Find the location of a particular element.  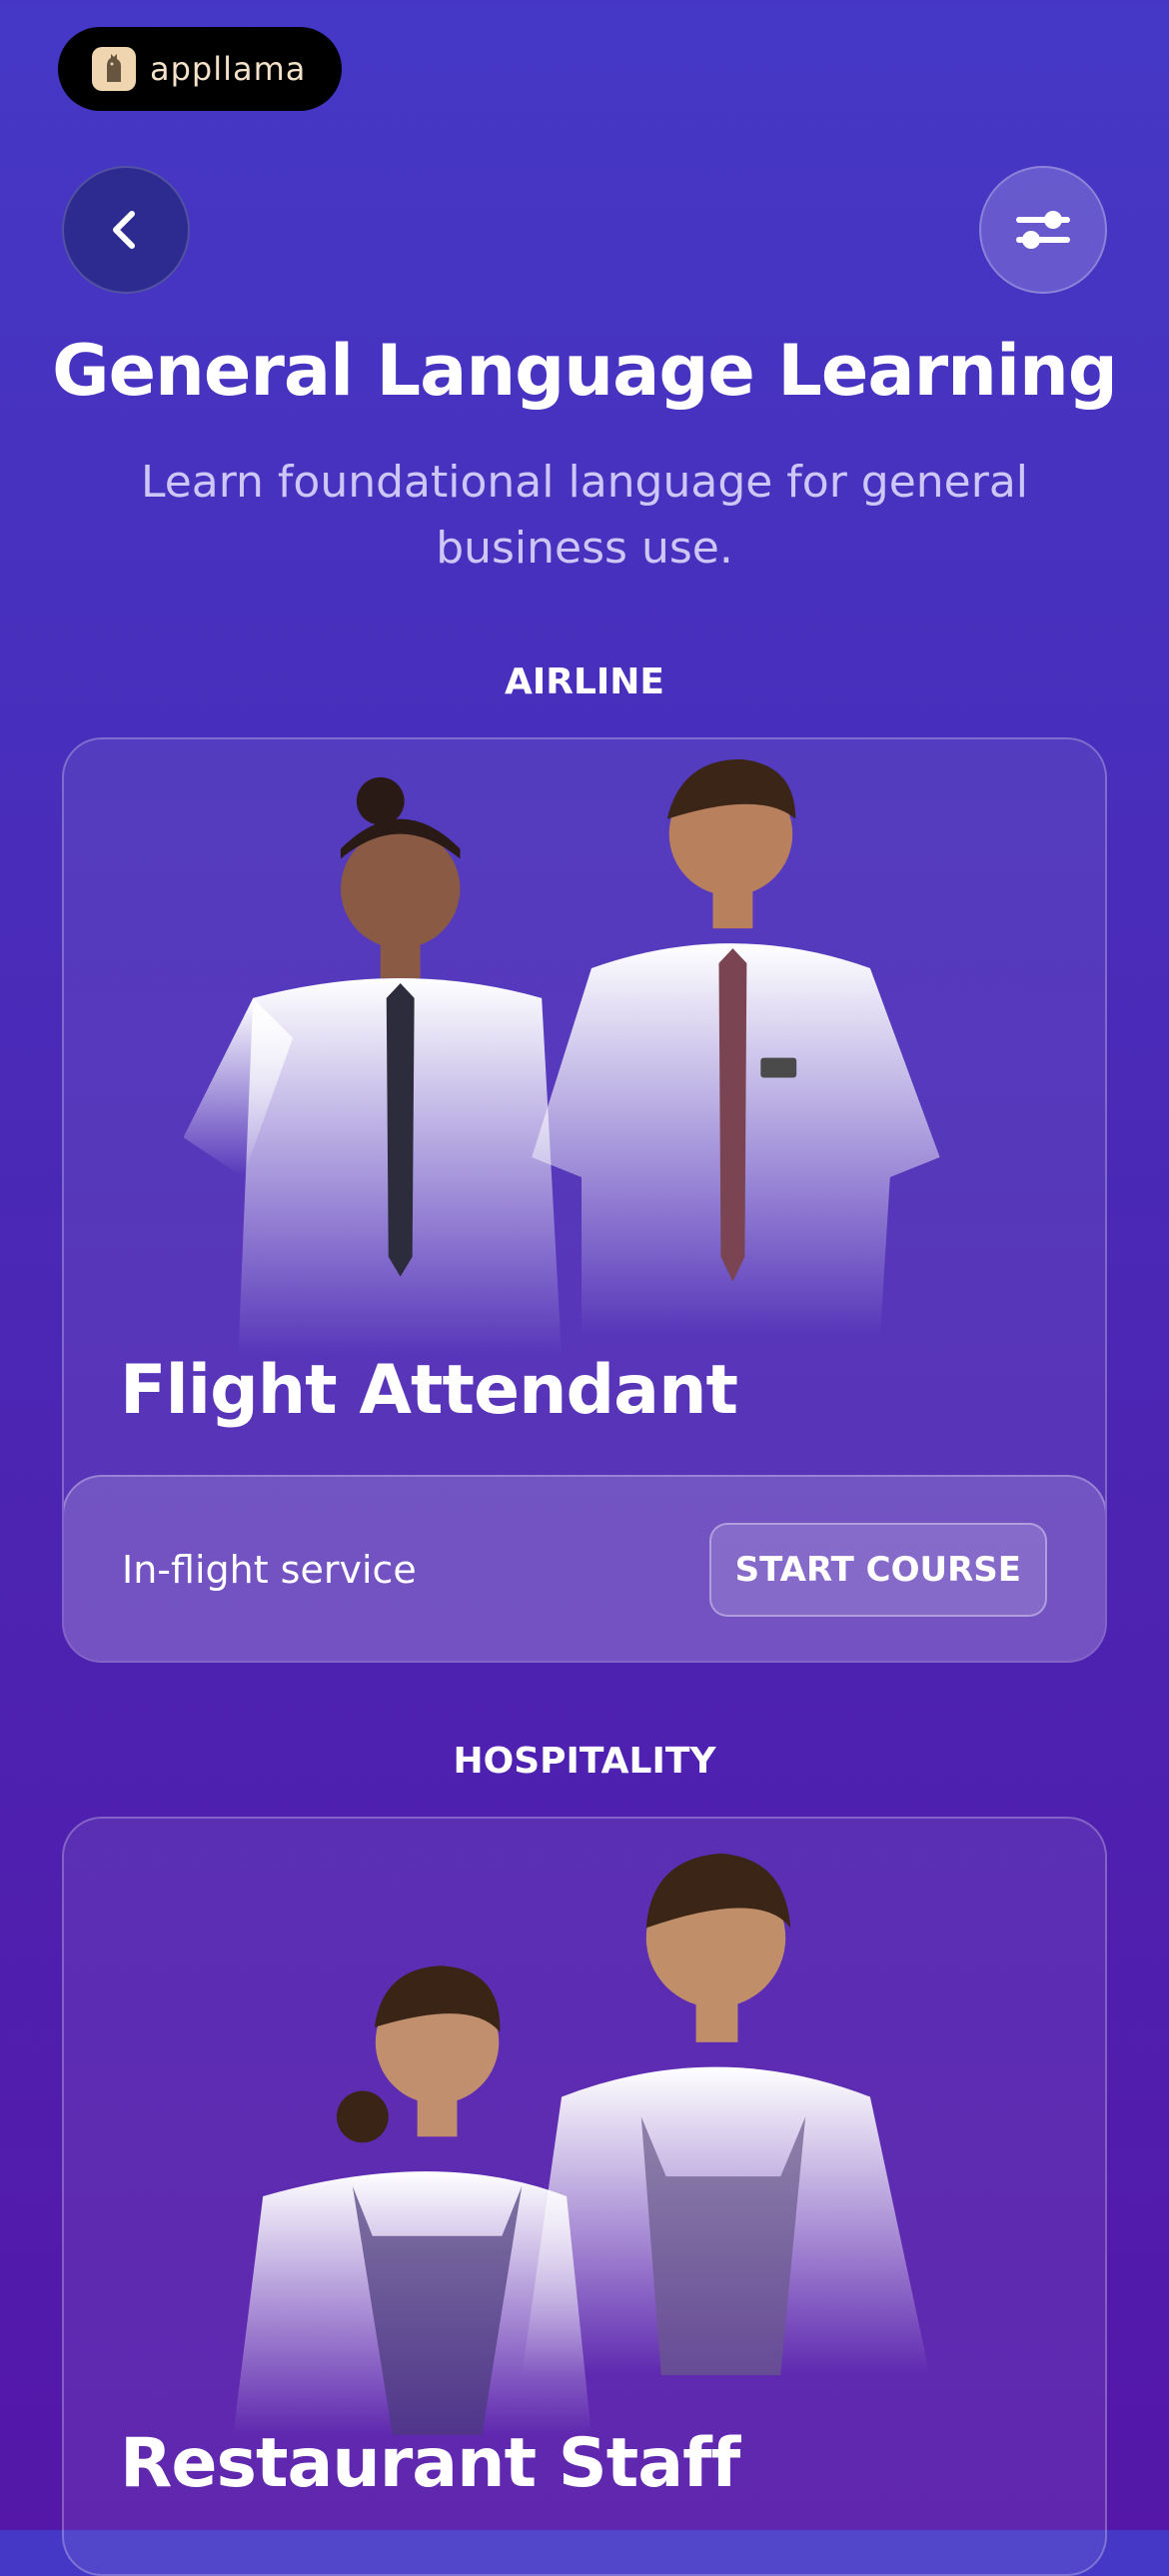

filter-button is located at coordinates (1043, 230).